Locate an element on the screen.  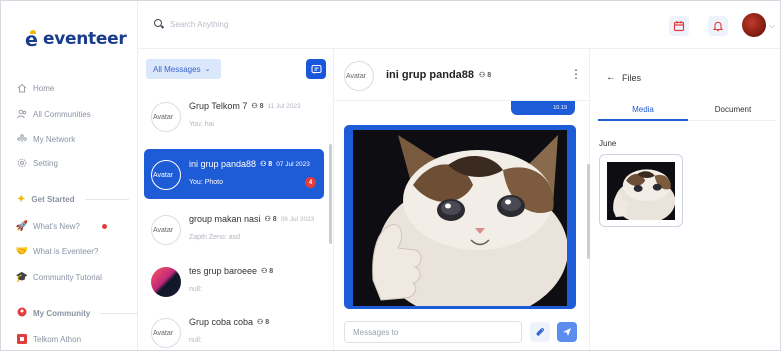
sidebar-item-label: My Network is located at coordinates (54, 139).